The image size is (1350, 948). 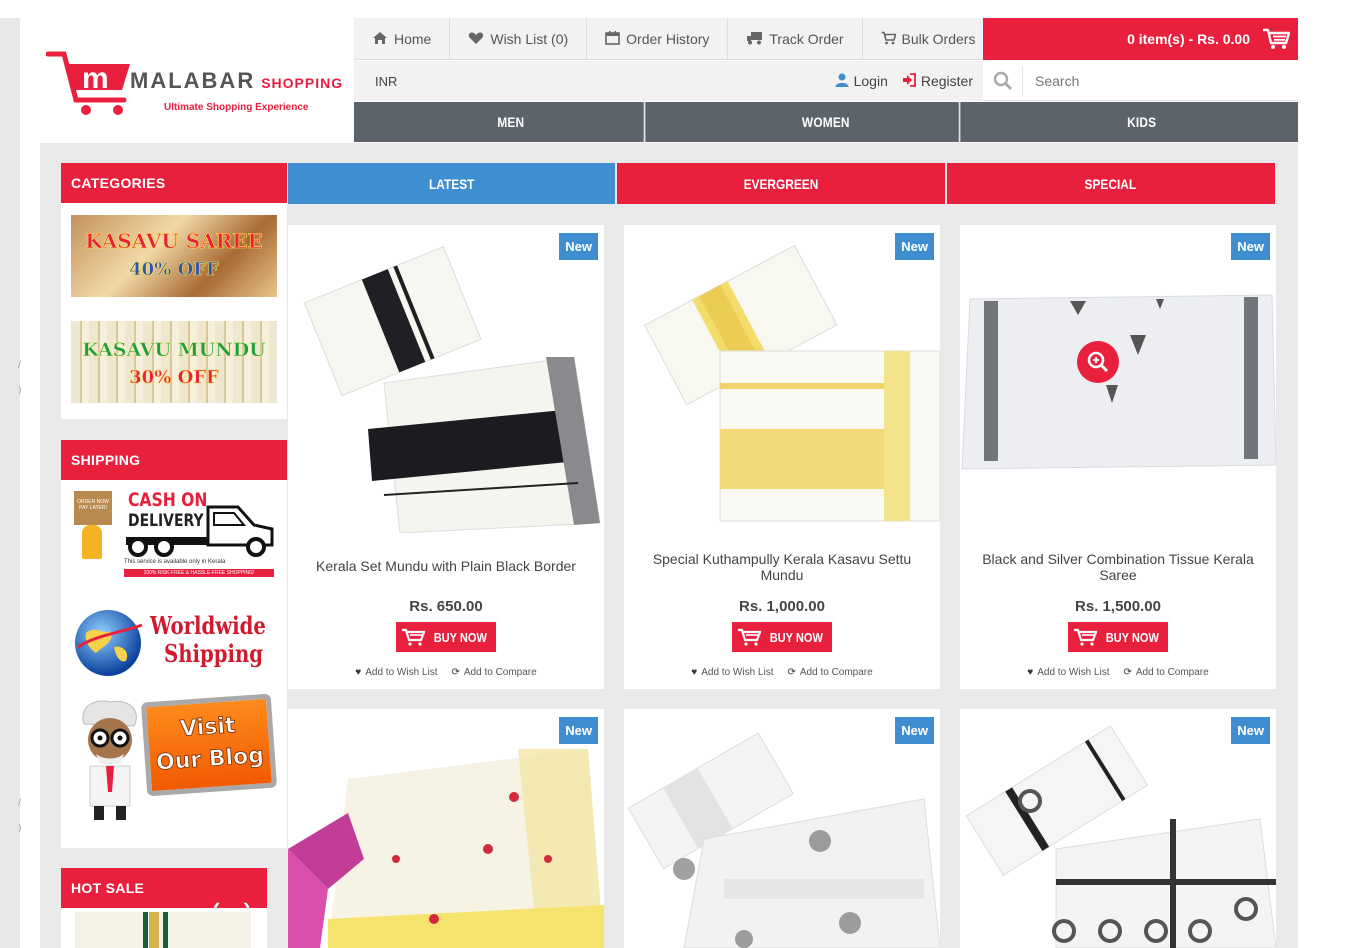 I want to click on nav-bulk-orders: Bulk Orders, so click(x=929, y=39).